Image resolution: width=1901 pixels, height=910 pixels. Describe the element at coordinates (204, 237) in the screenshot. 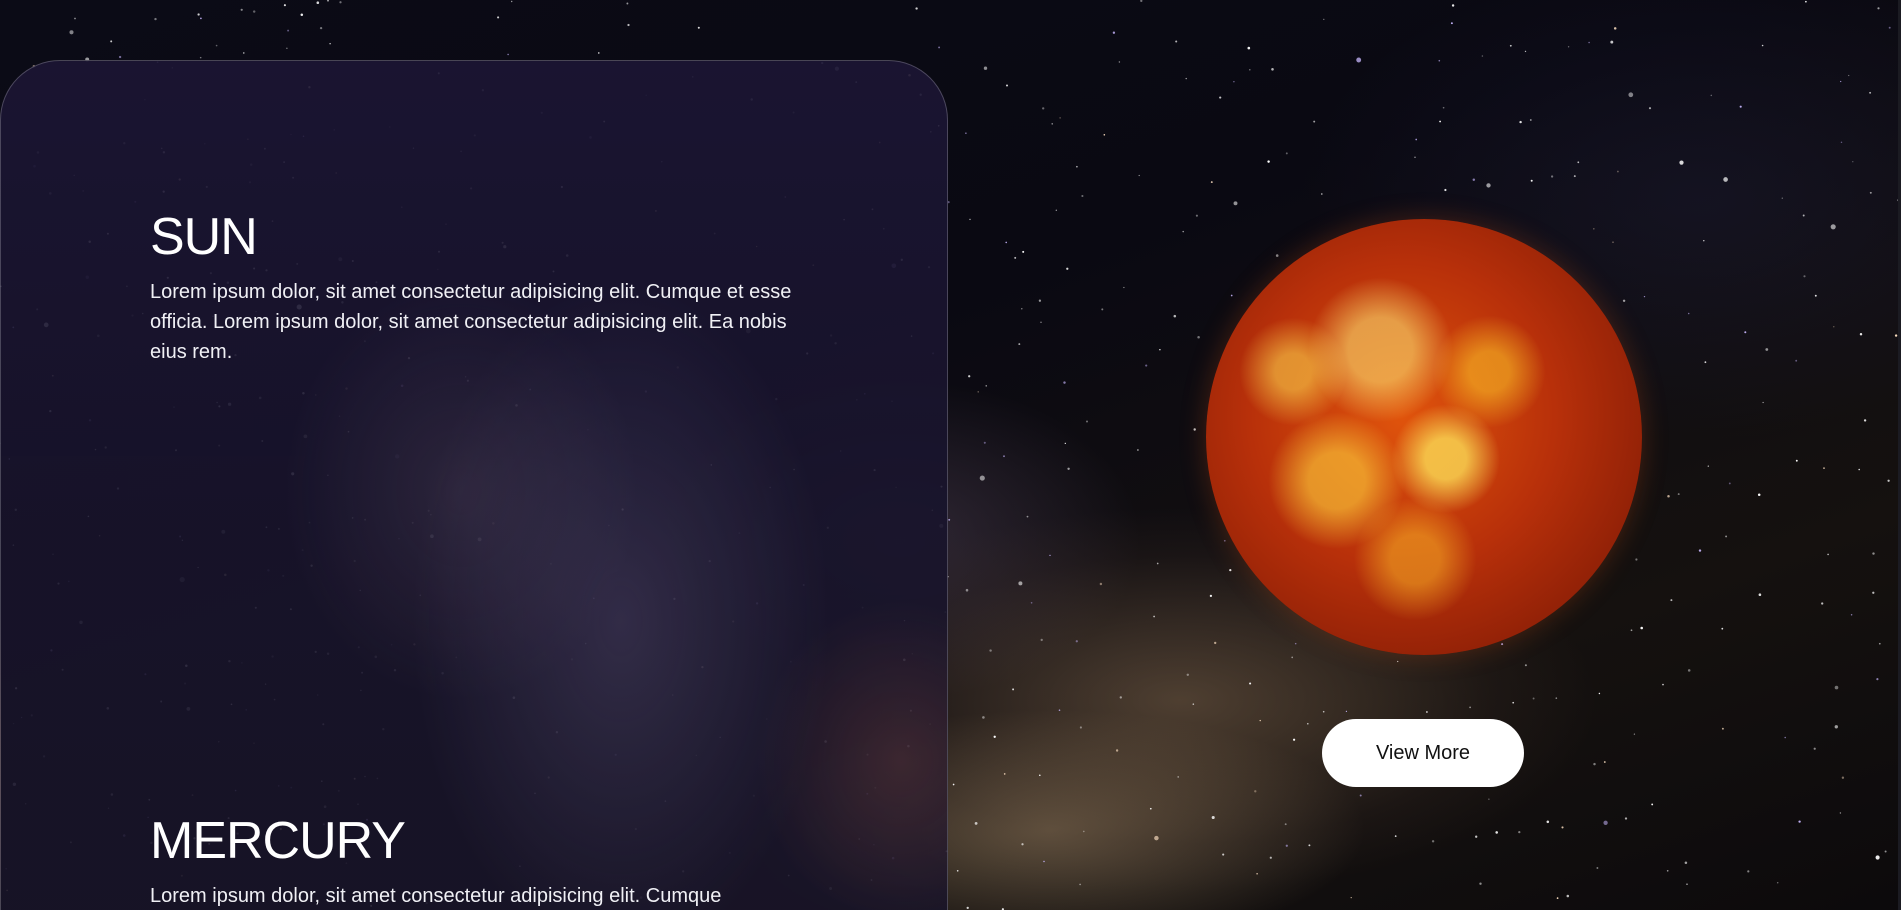

I see `planet-title: SUN` at that location.